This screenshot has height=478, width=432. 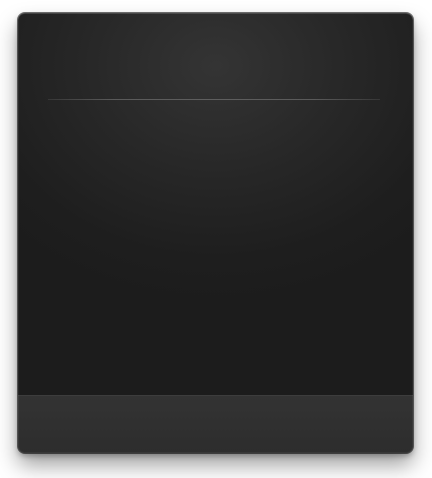 What do you see at coordinates (215, 424) in the screenshot?
I see `panel-footer-bar` at bounding box center [215, 424].